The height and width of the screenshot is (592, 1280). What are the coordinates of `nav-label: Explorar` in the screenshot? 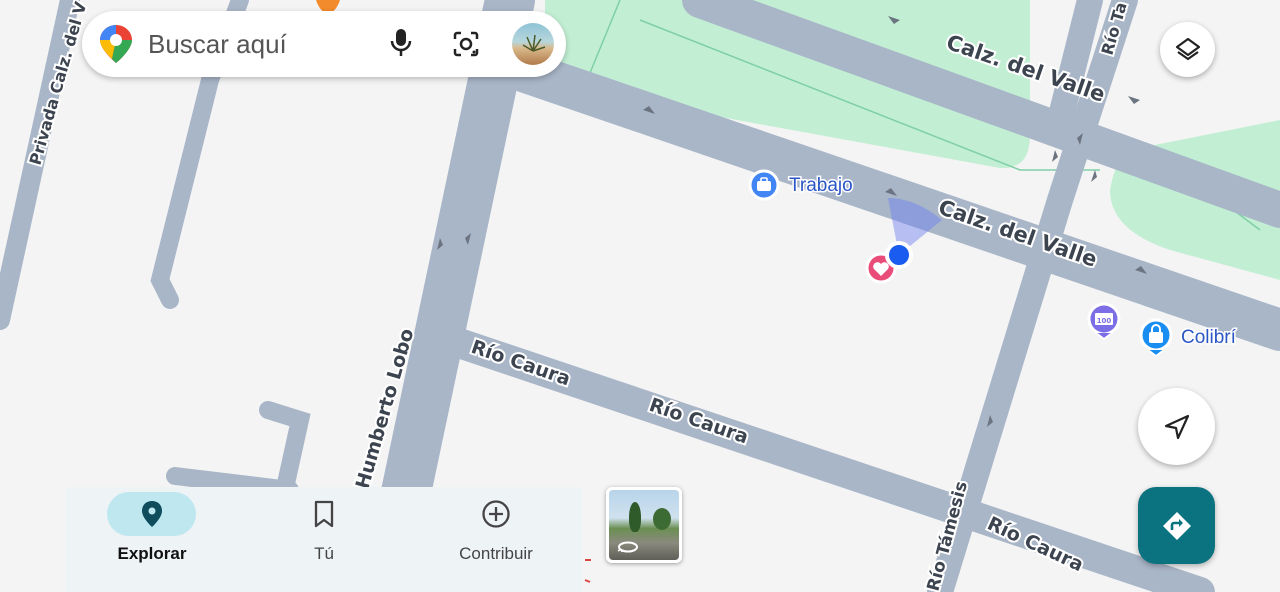 It's located at (152, 553).